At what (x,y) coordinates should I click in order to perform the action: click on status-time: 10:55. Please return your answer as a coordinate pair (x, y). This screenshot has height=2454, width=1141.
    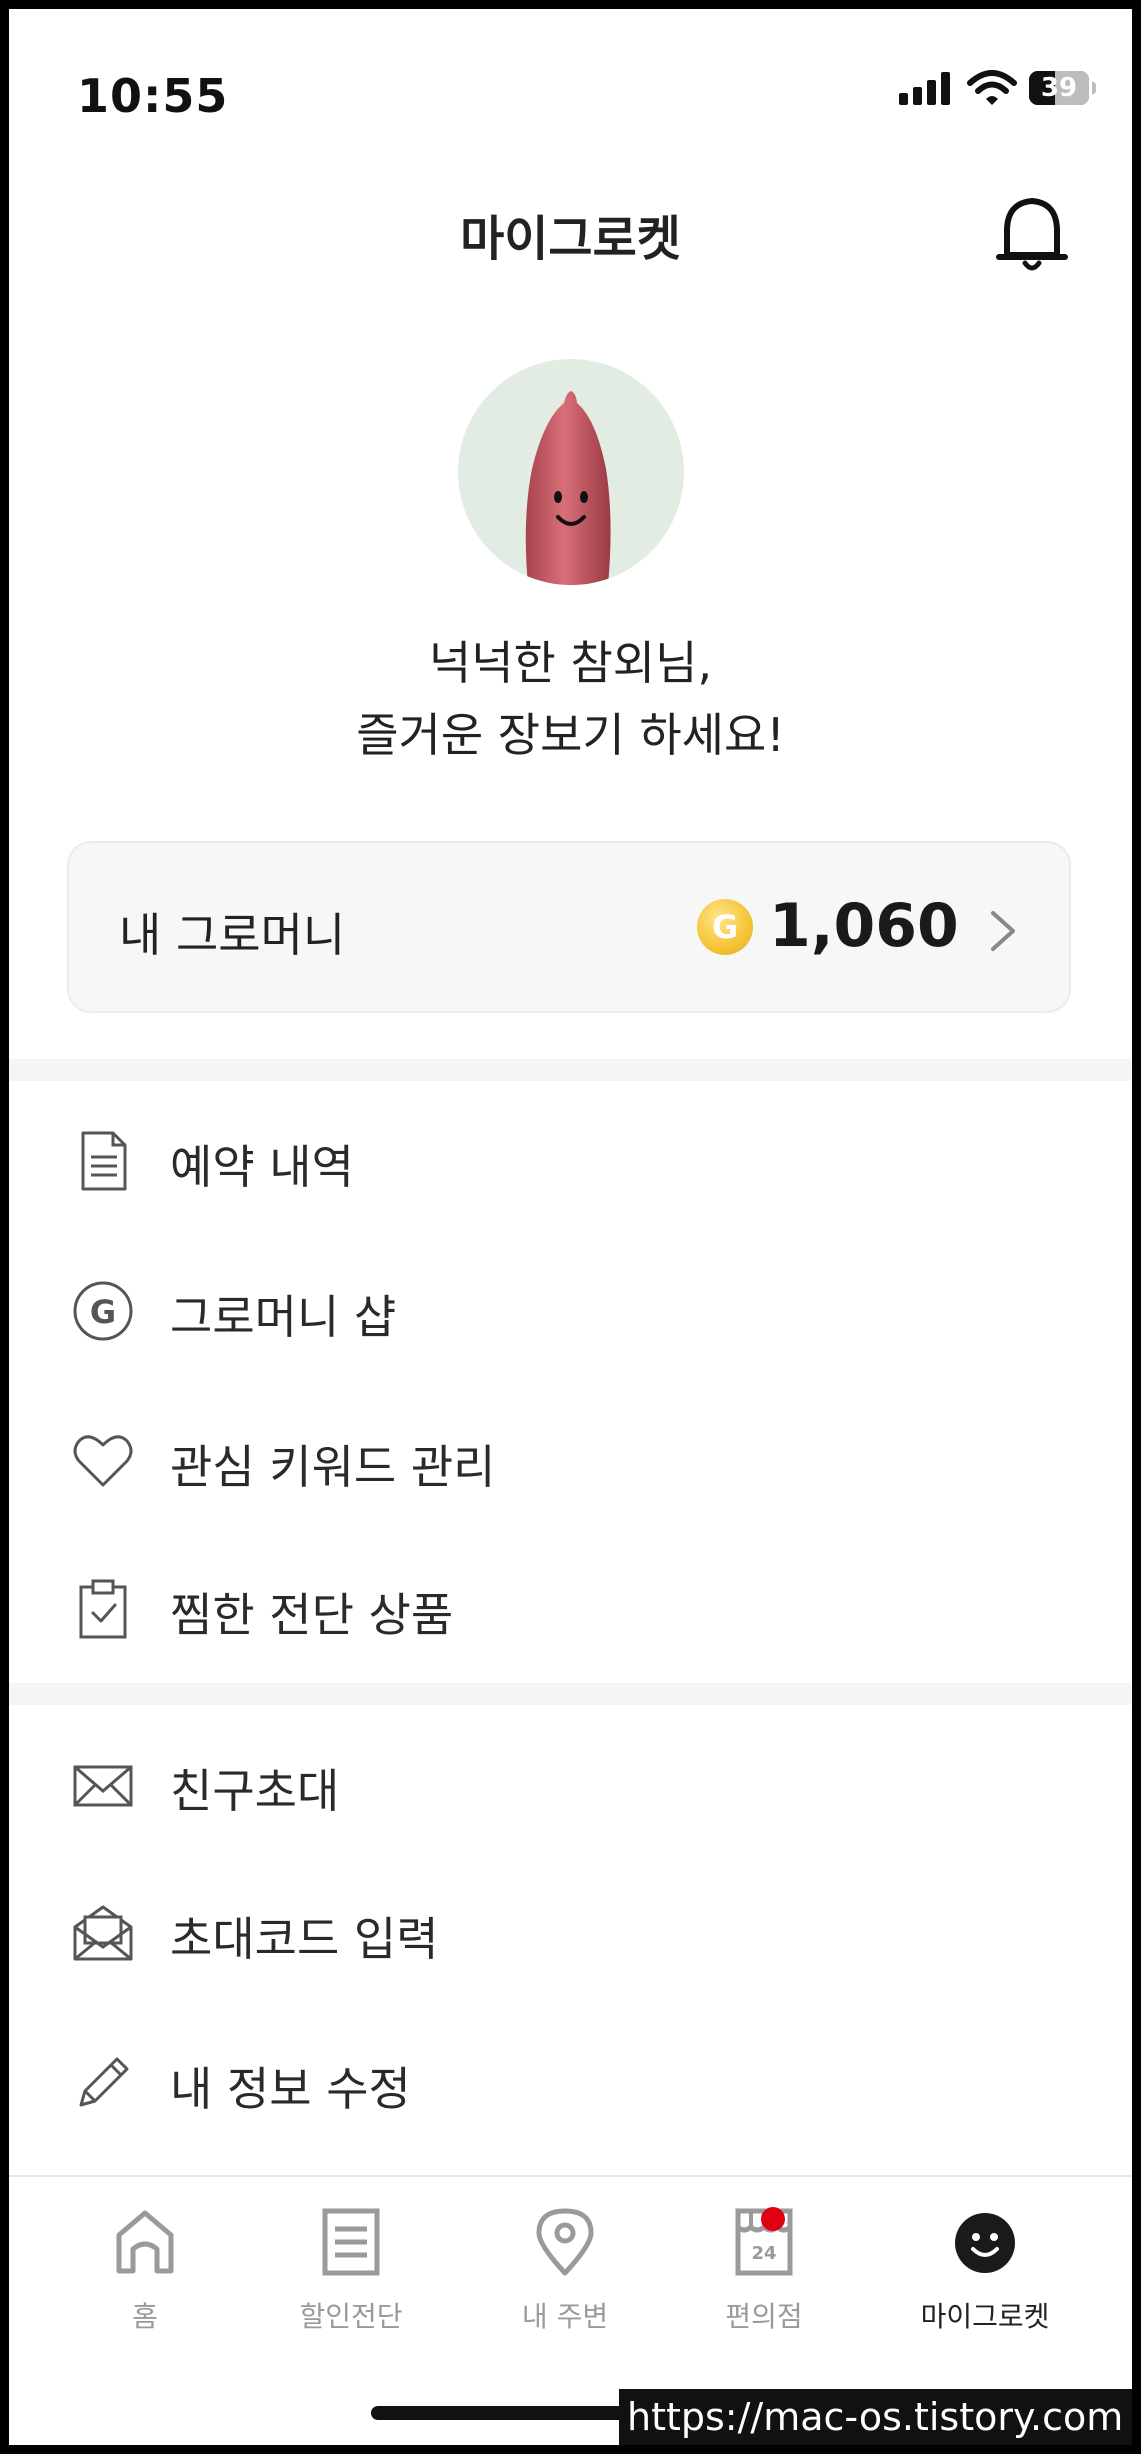
    Looking at the image, I should click on (153, 96).